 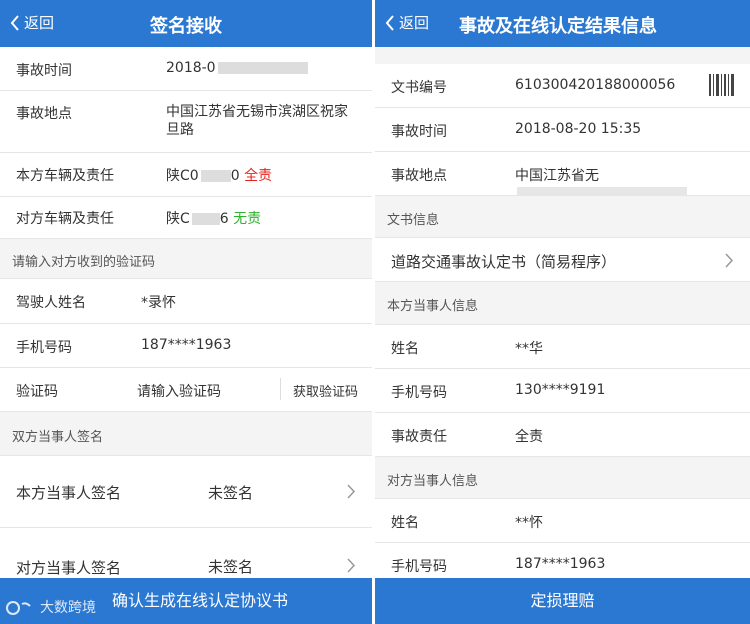 What do you see at coordinates (562, 347) in the screenshot?
I see `row-self-name: 姓名 **华` at bounding box center [562, 347].